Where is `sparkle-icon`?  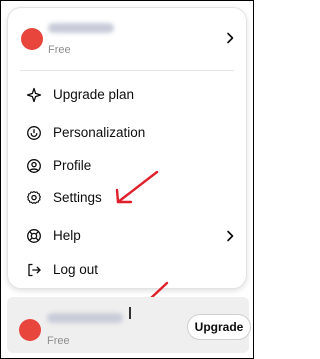 sparkle-icon is located at coordinates (34, 95).